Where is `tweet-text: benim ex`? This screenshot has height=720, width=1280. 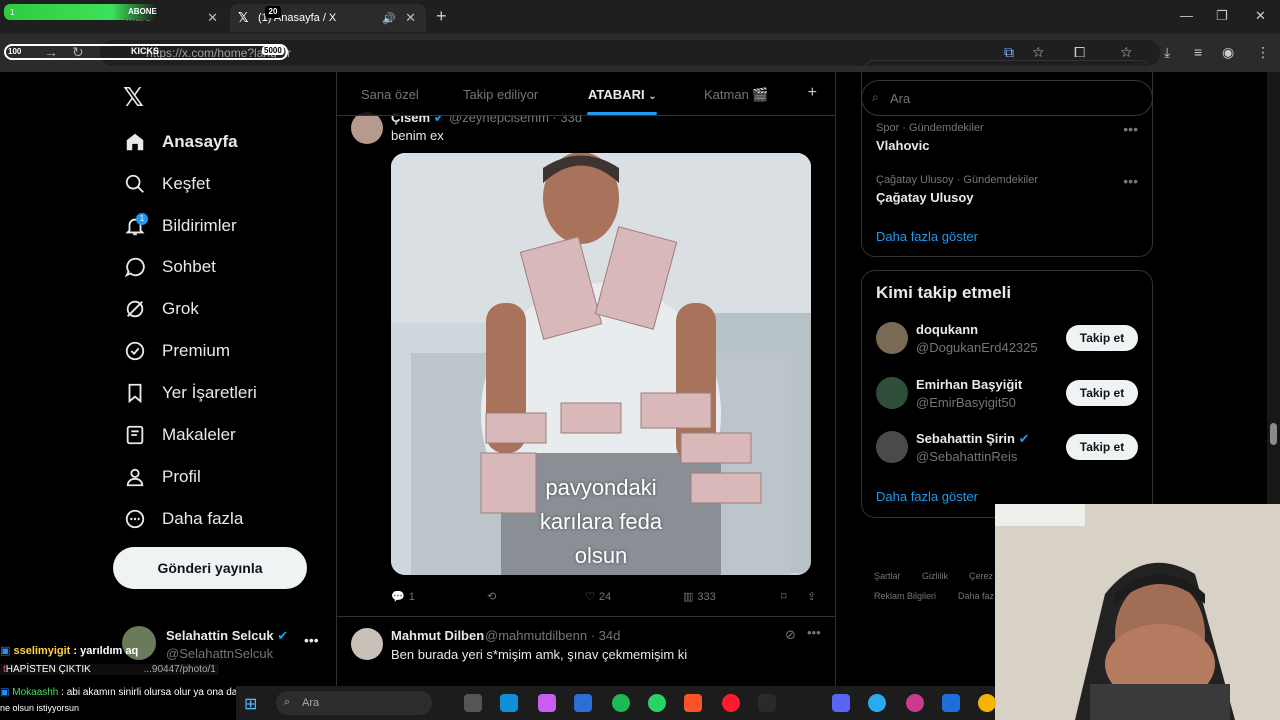
tweet-text: benim ex is located at coordinates (417, 135).